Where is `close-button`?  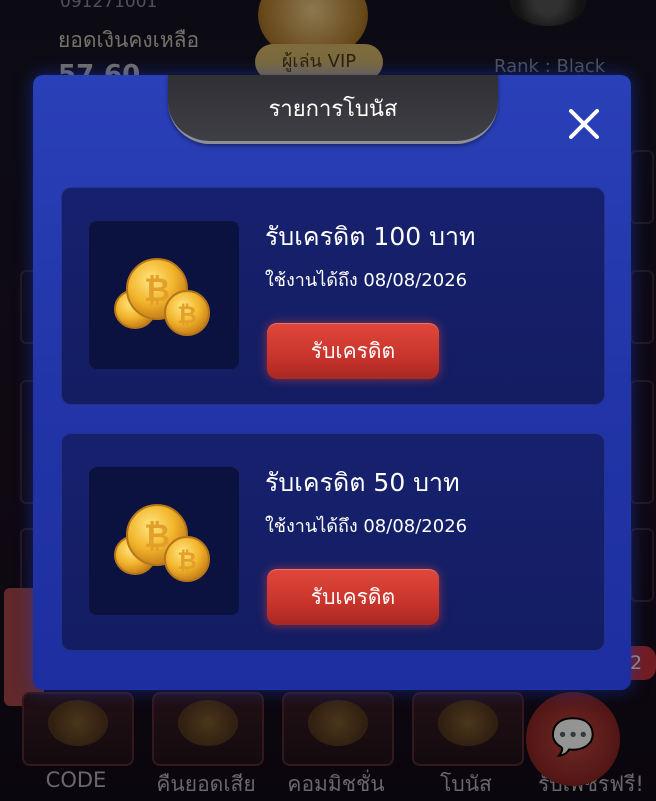 close-button is located at coordinates (584, 124).